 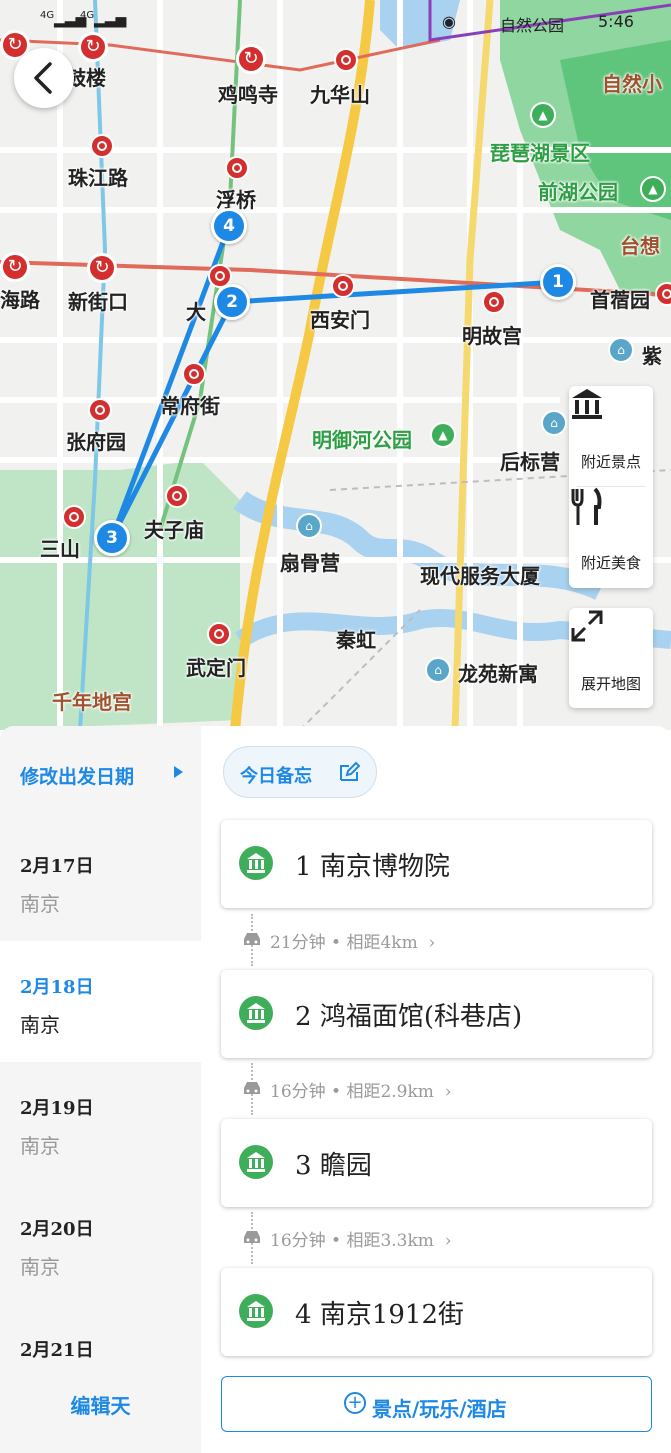 I want to click on map-label: 琵琶湖景区, so click(x=540, y=153).